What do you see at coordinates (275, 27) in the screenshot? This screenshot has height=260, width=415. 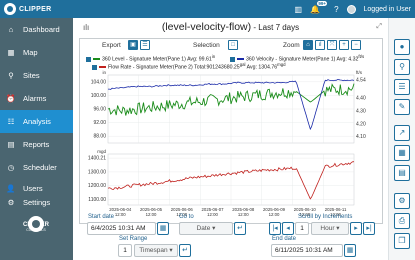 I see `page-subtitle: - Last 7 days` at bounding box center [275, 27].